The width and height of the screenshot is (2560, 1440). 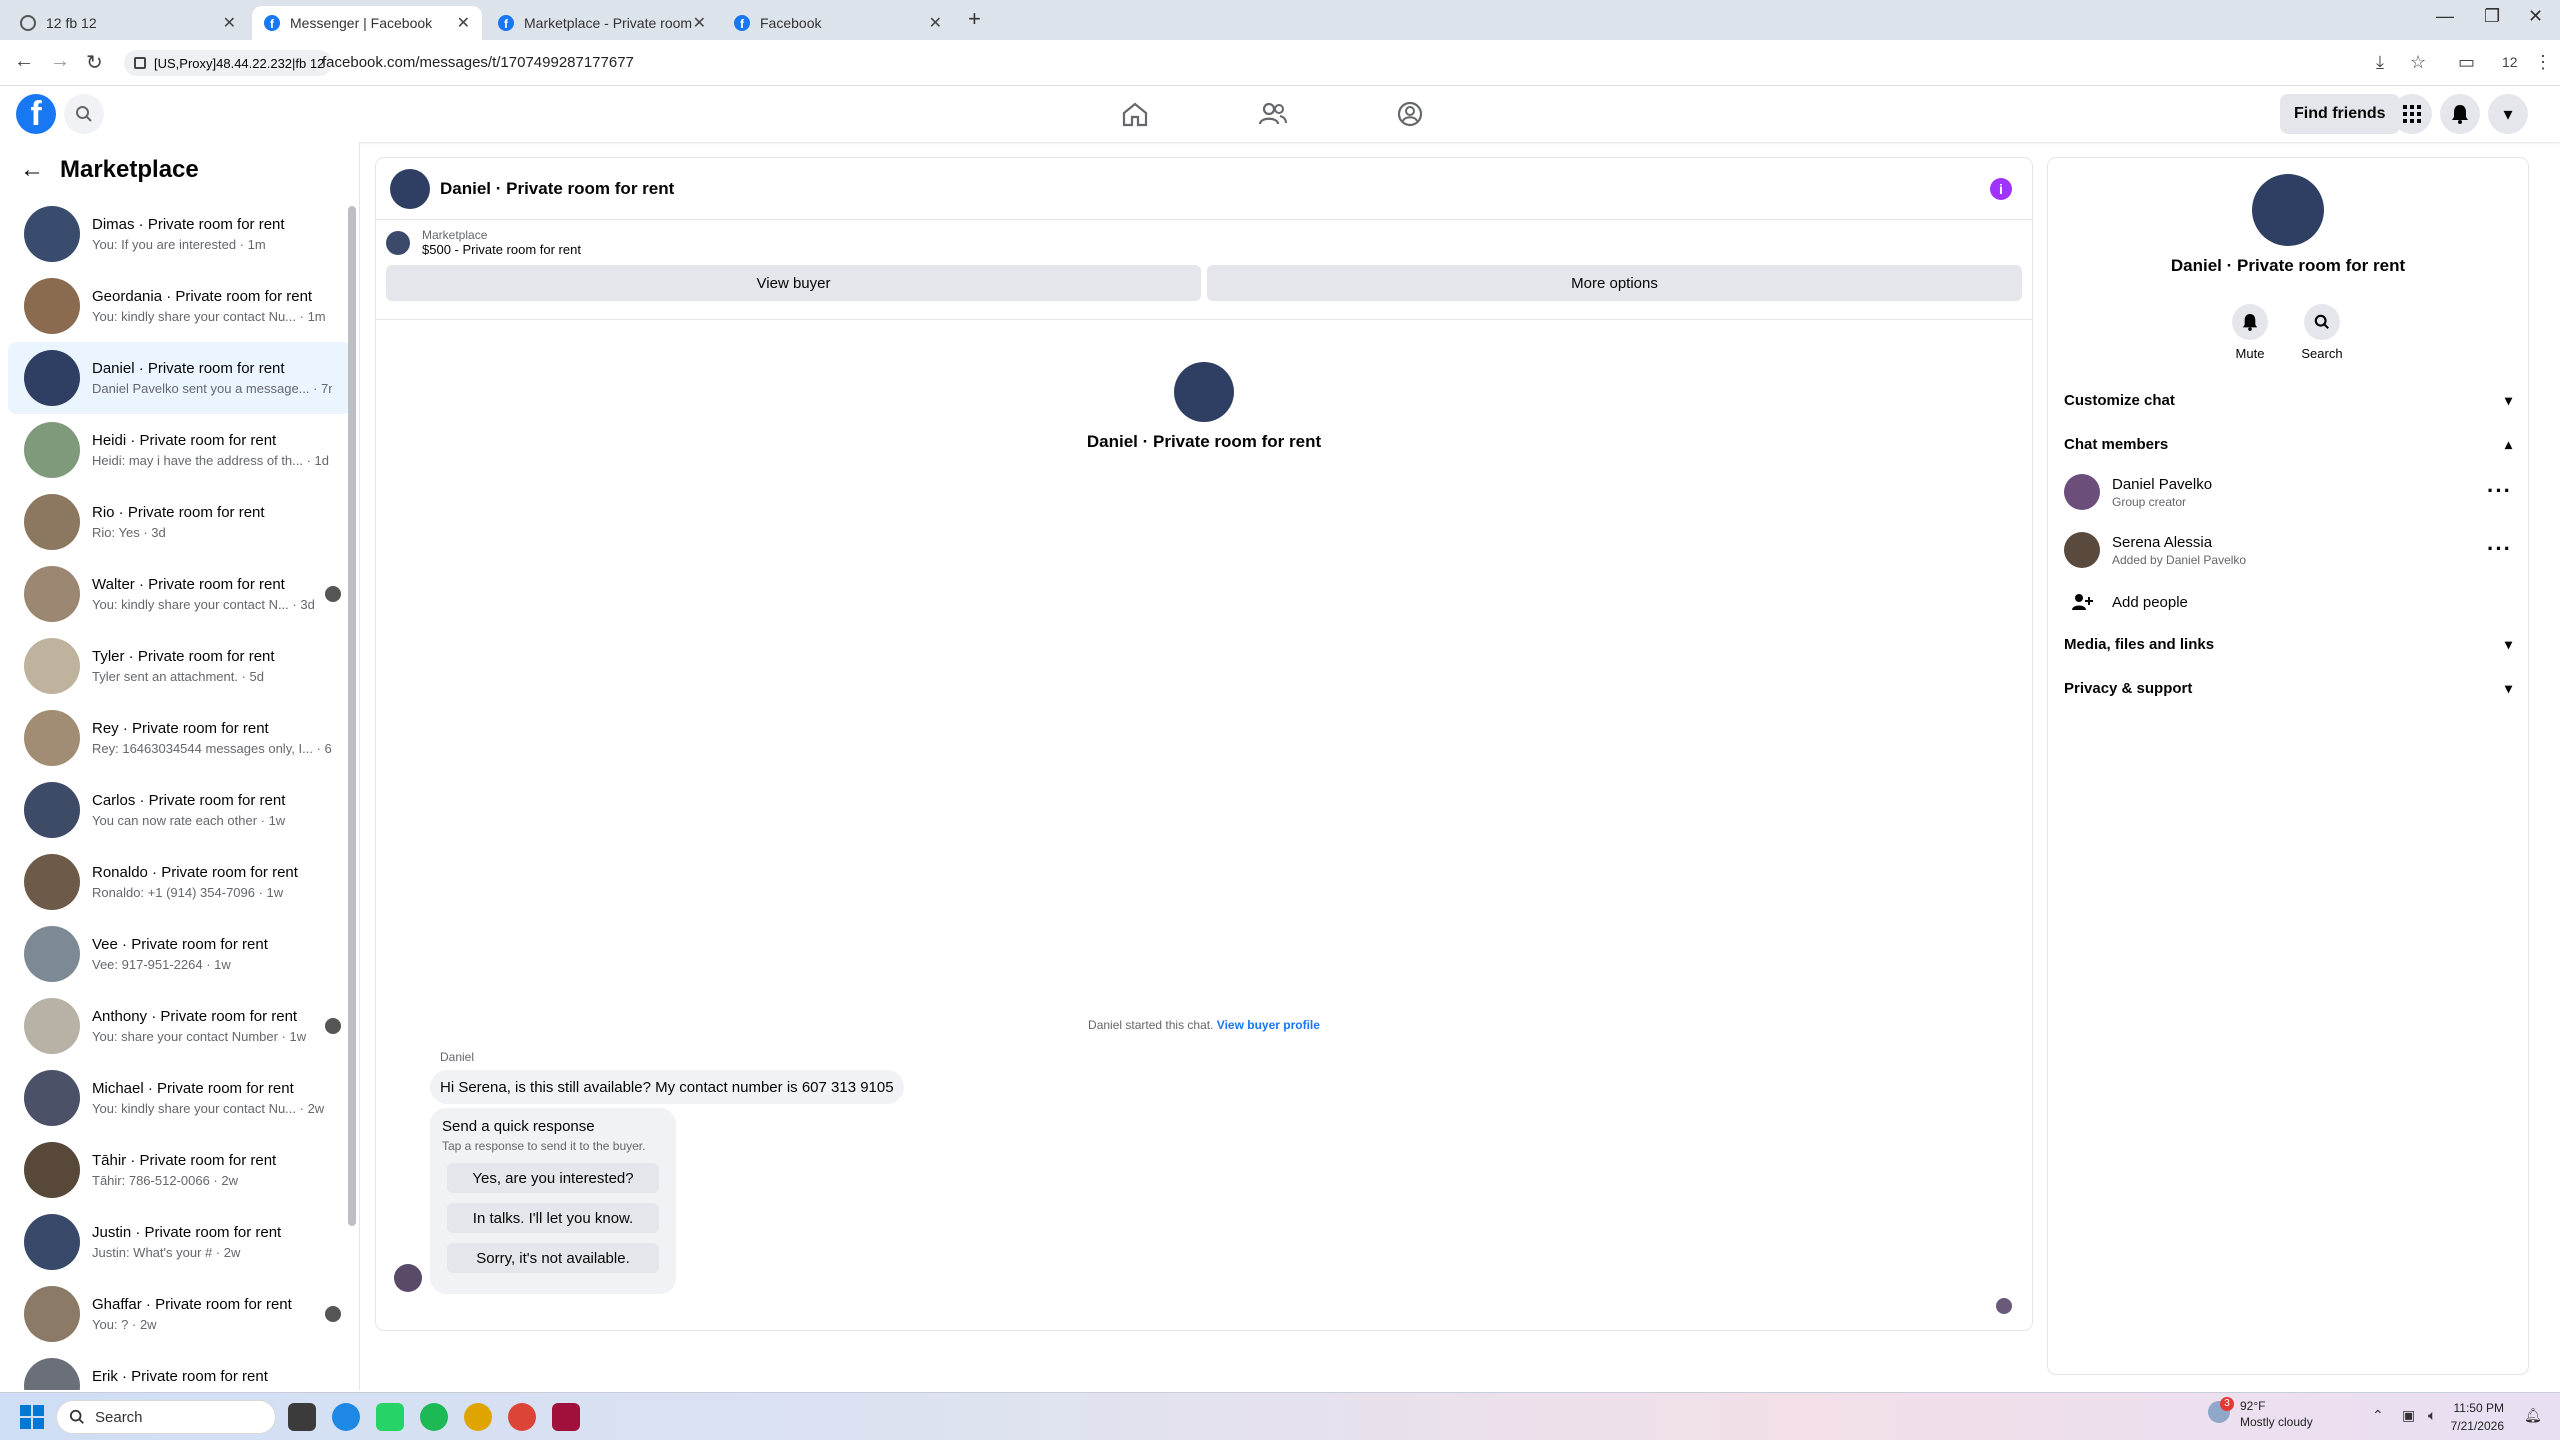 What do you see at coordinates (398, 242) in the screenshot?
I see `listing-thumbnail` at bounding box center [398, 242].